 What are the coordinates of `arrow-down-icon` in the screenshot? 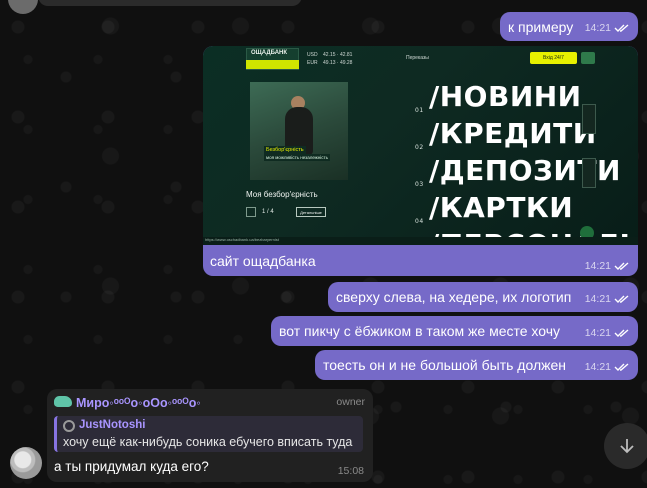 It's located at (627, 446).